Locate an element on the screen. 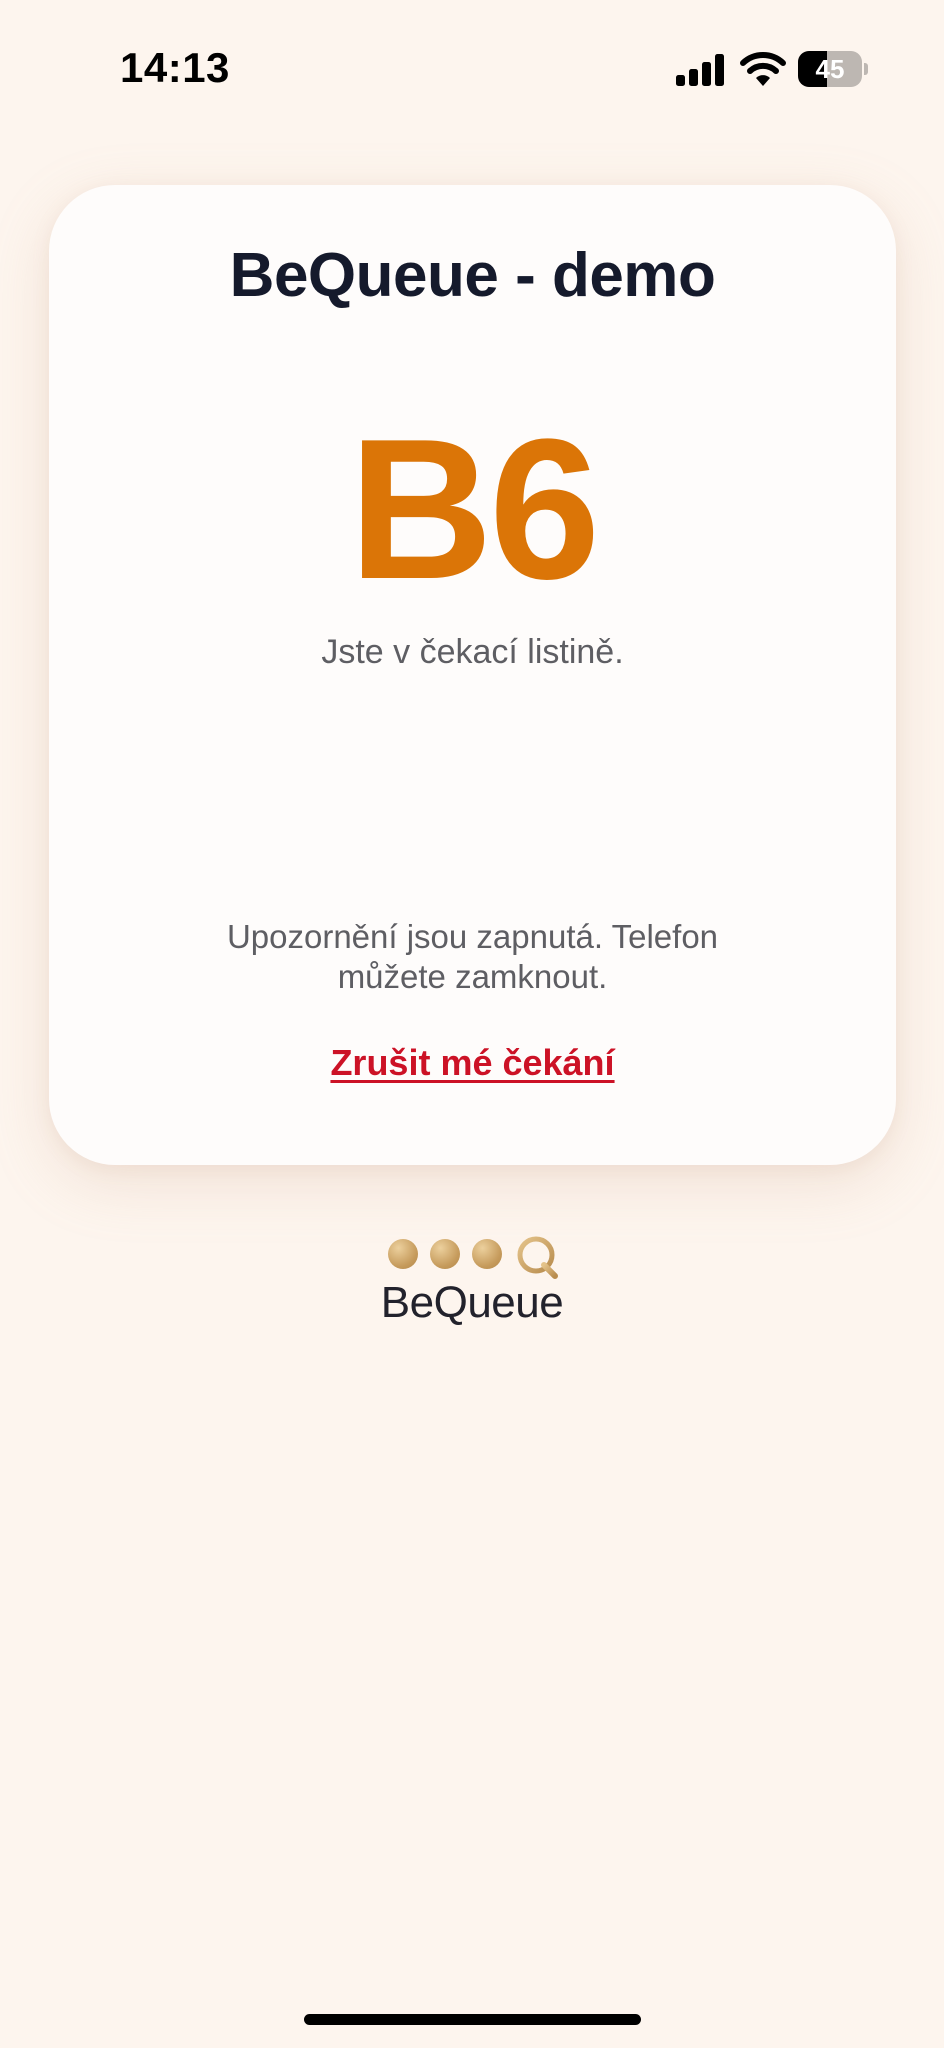 The image size is (944, 2048). ticket-number: B6 is located at coordinates (474, 509).